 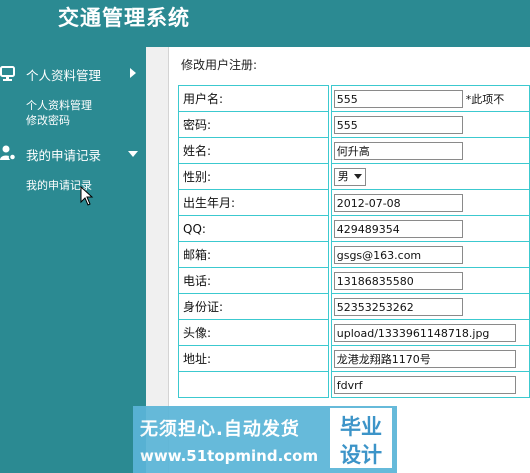 What do you see at coordinates (220, 429) in the screenshot?
I see `banner-slogan: 无须担心.自动发货` at bounding box center [220, 429].